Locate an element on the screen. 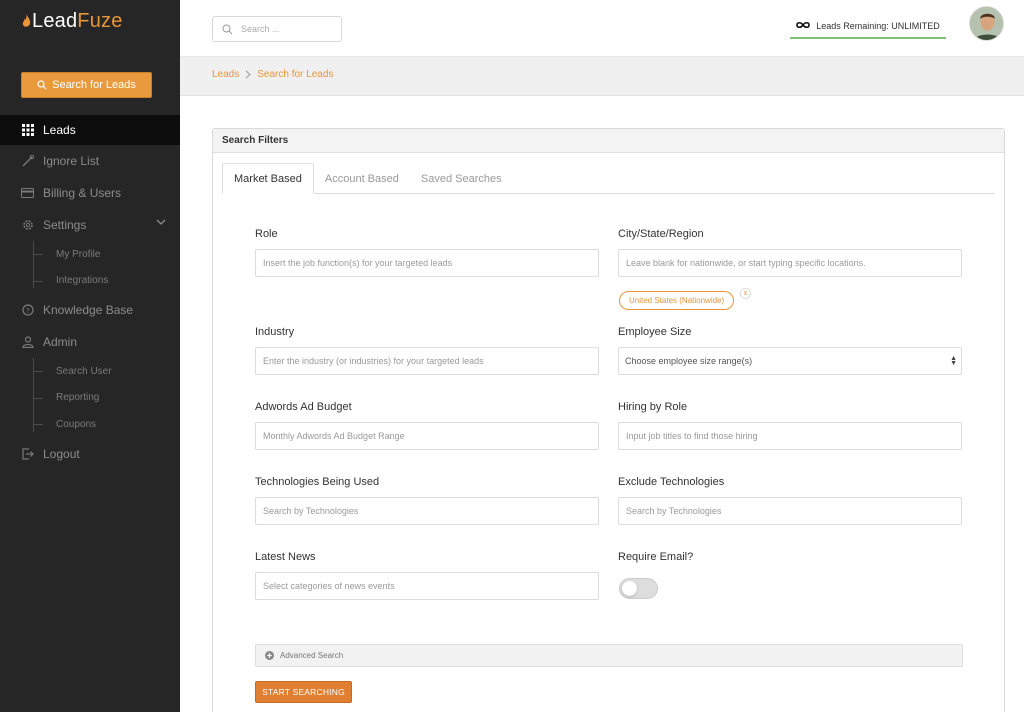 Image resolution: width=1024 pixels, height=712 pixels. global-search-input is located at coordinates (286, 29).